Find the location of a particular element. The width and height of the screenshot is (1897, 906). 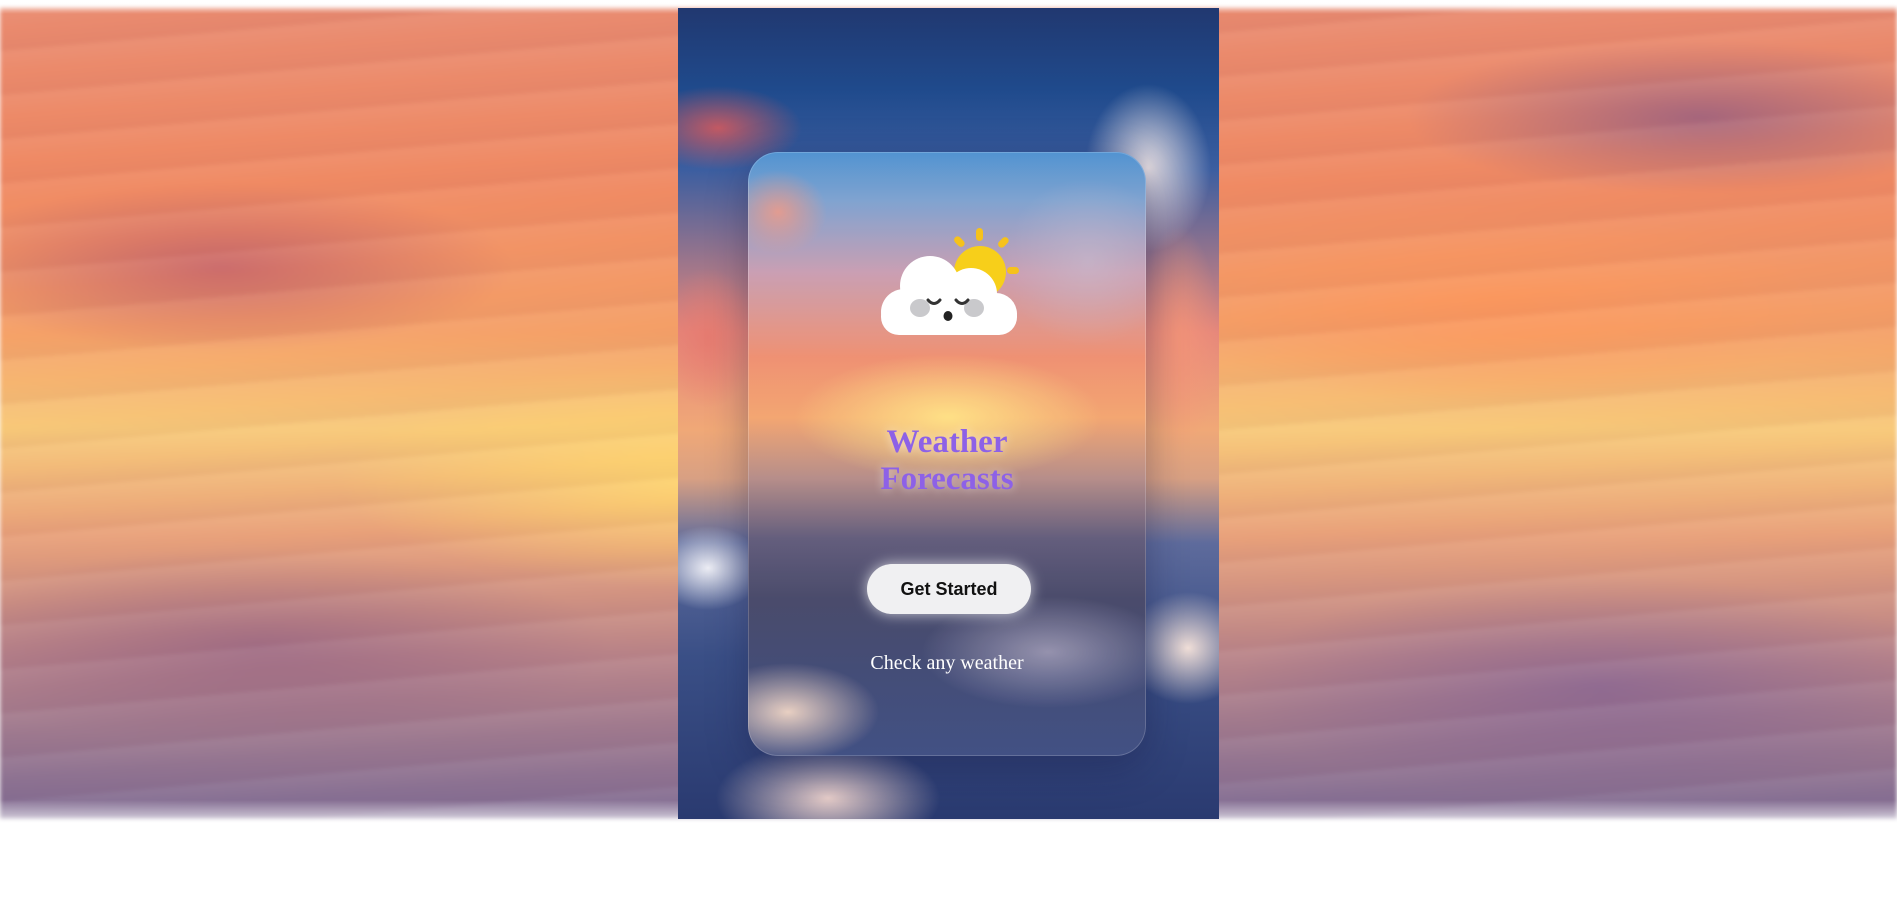

app-title-line-2: Forecasts is located at coordinates (947, 479).